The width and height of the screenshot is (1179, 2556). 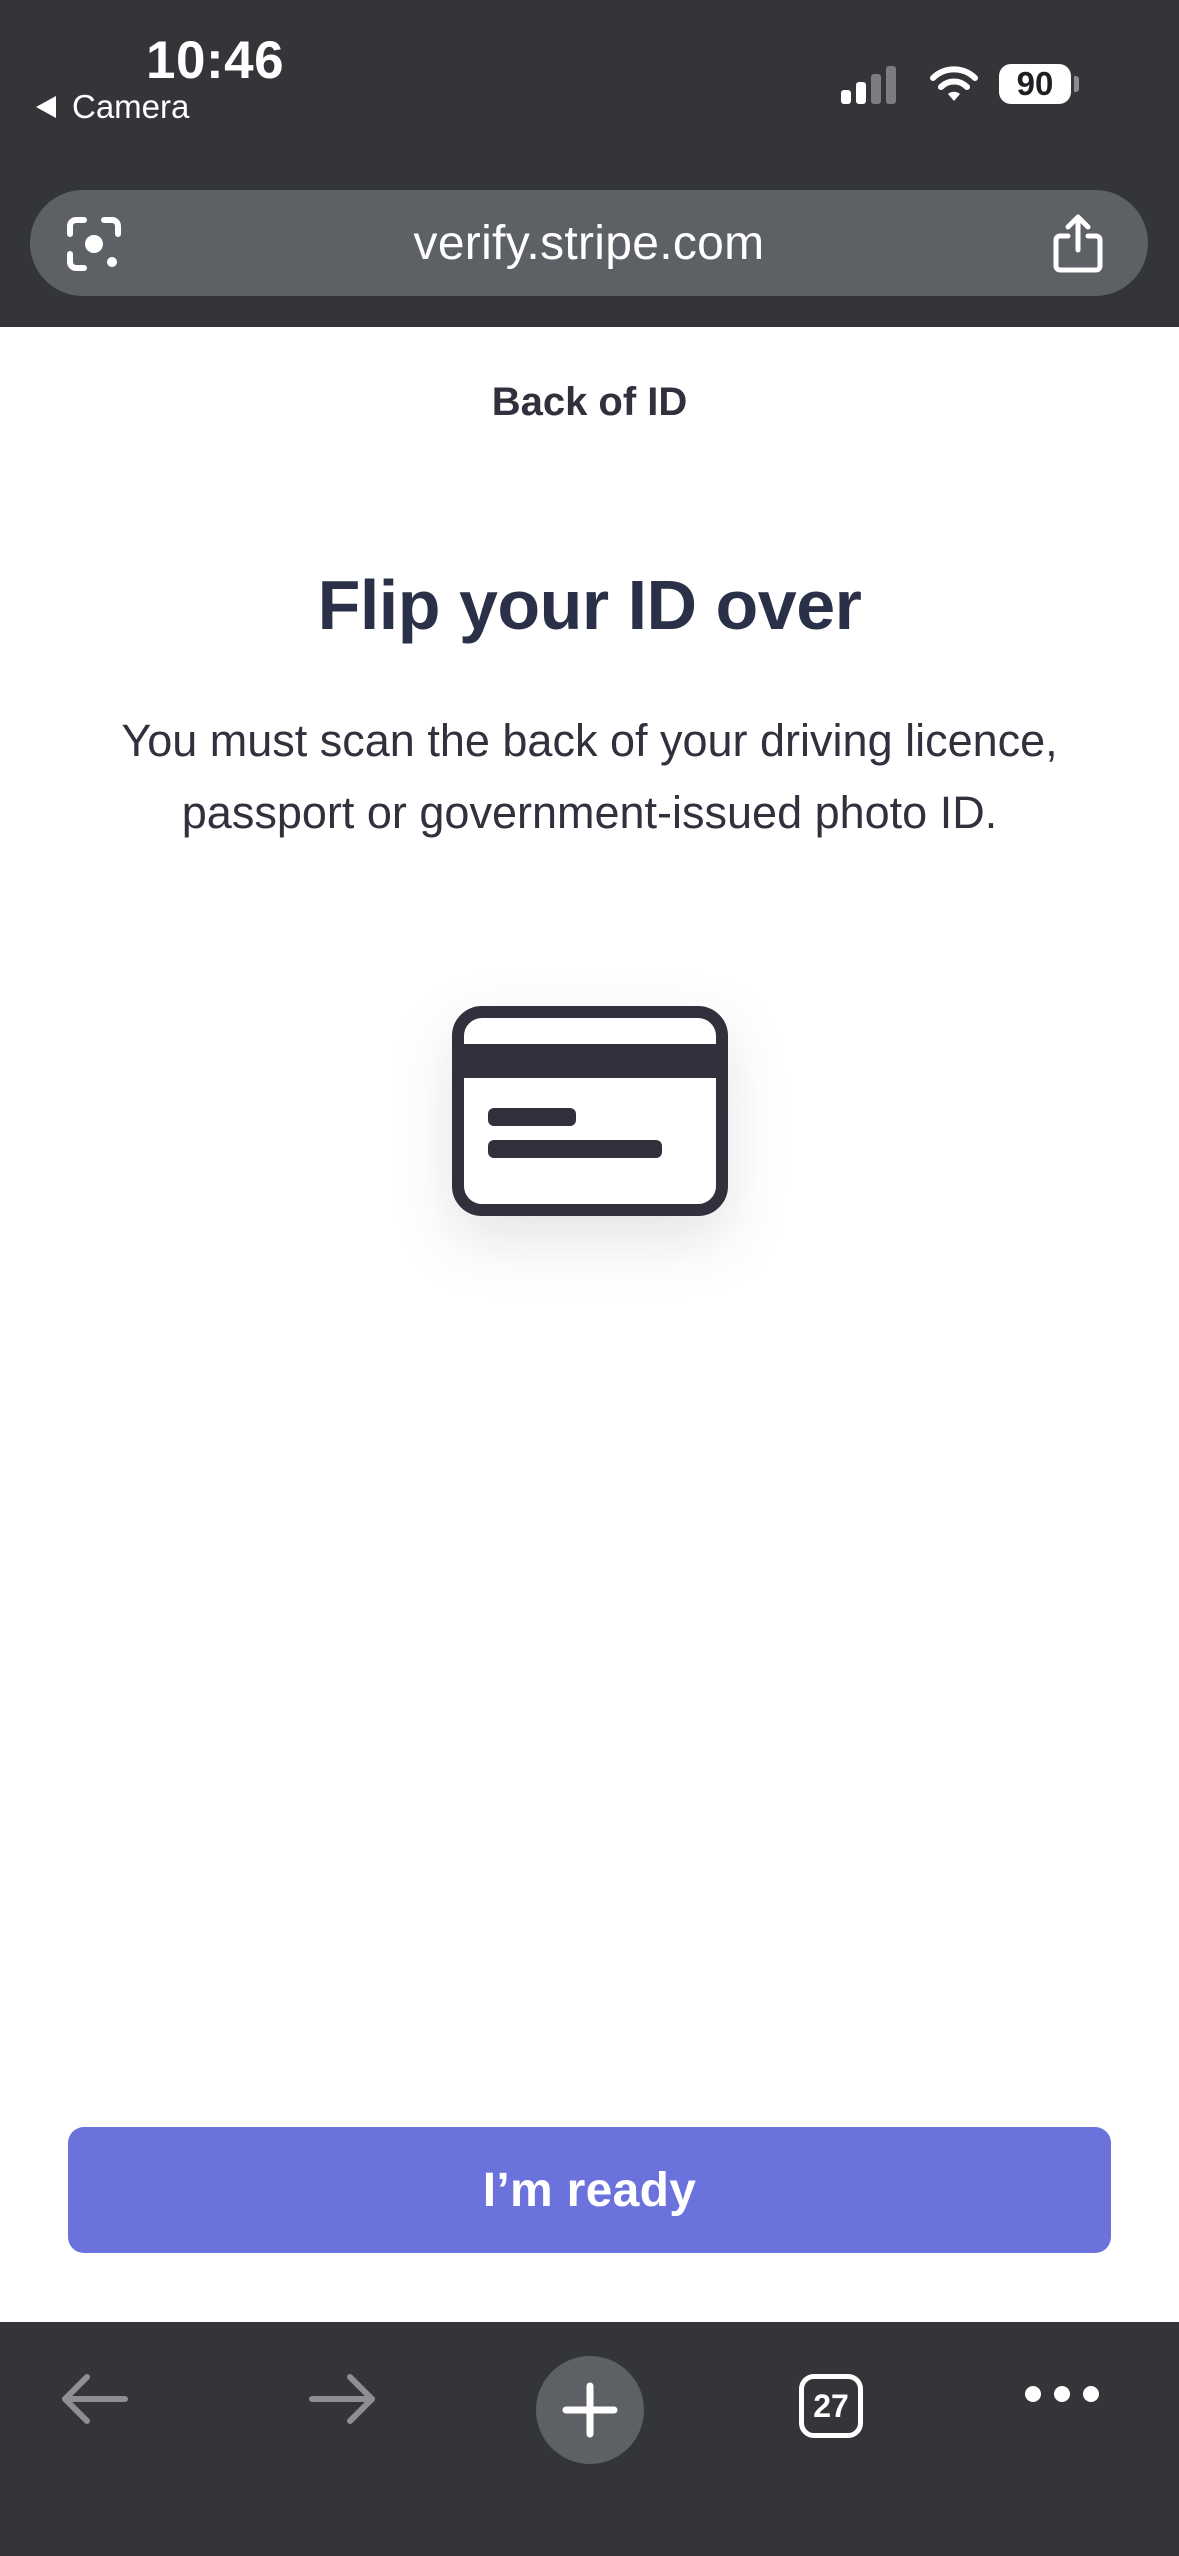 I want to click on forward-arrow-icon, so click(x=342, y=2399).